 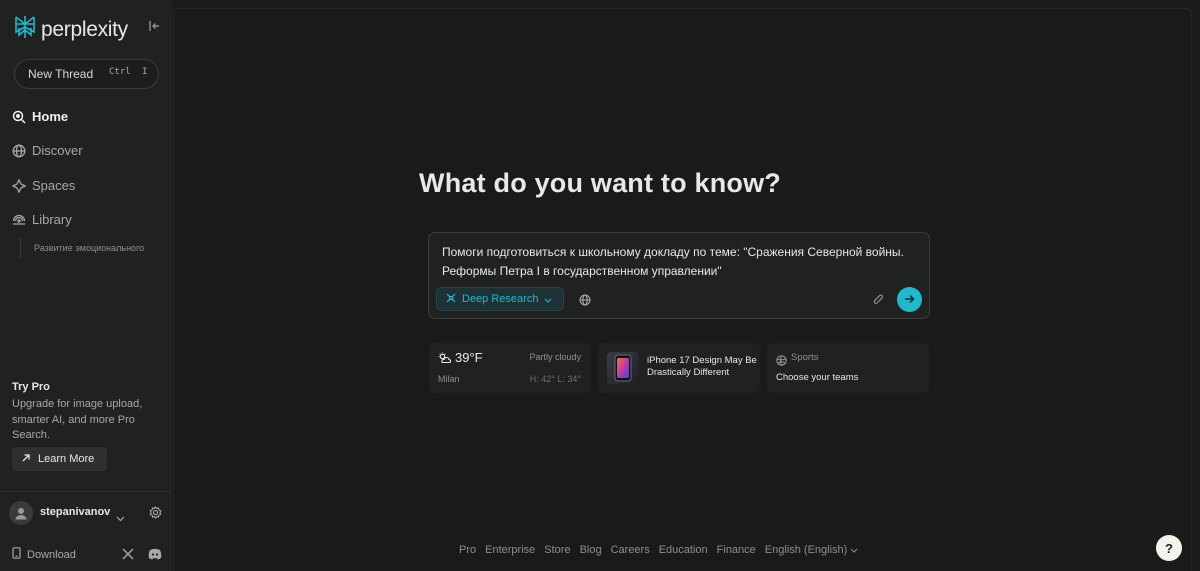 What do you see at coordinates (66, 459) in the screenshot?
I see `learn-more-label: Learn More` at bounding box center [66, 459].